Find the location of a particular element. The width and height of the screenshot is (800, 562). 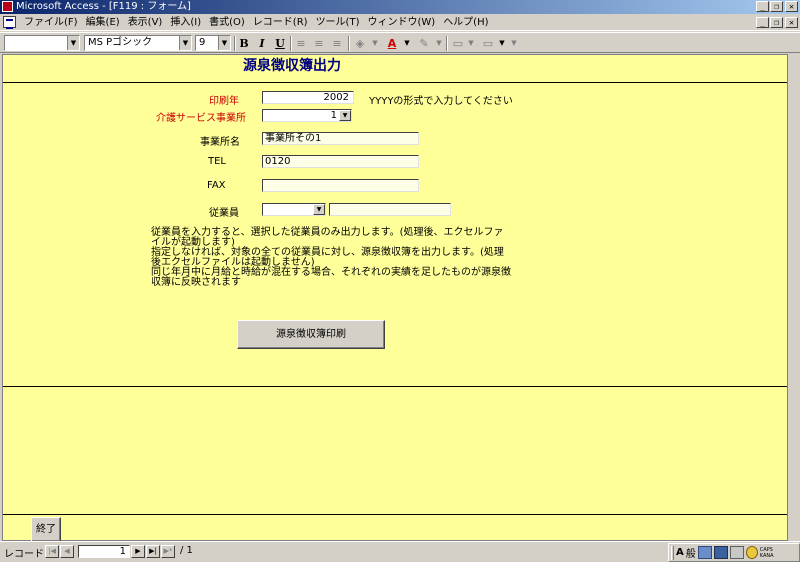

menu-item: 書式(O) is located at coordinates (227, 22).